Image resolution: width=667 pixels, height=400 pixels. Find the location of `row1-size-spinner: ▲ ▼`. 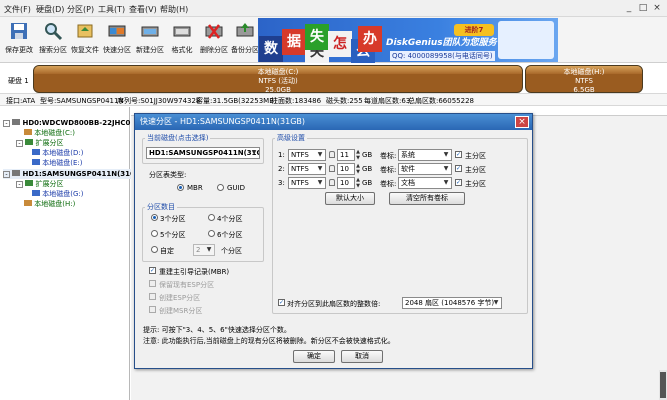

row1-size-spinner: ▲ ▼ is located at coordinates (358, 155).